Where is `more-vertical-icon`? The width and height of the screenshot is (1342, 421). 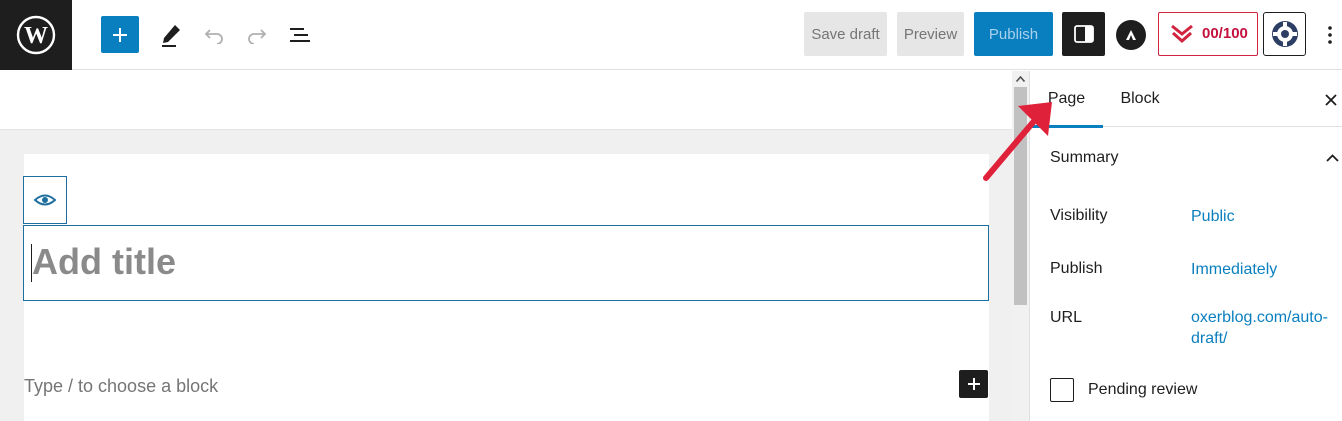 more-vertical-icon is located at coordinates (1330, 35).